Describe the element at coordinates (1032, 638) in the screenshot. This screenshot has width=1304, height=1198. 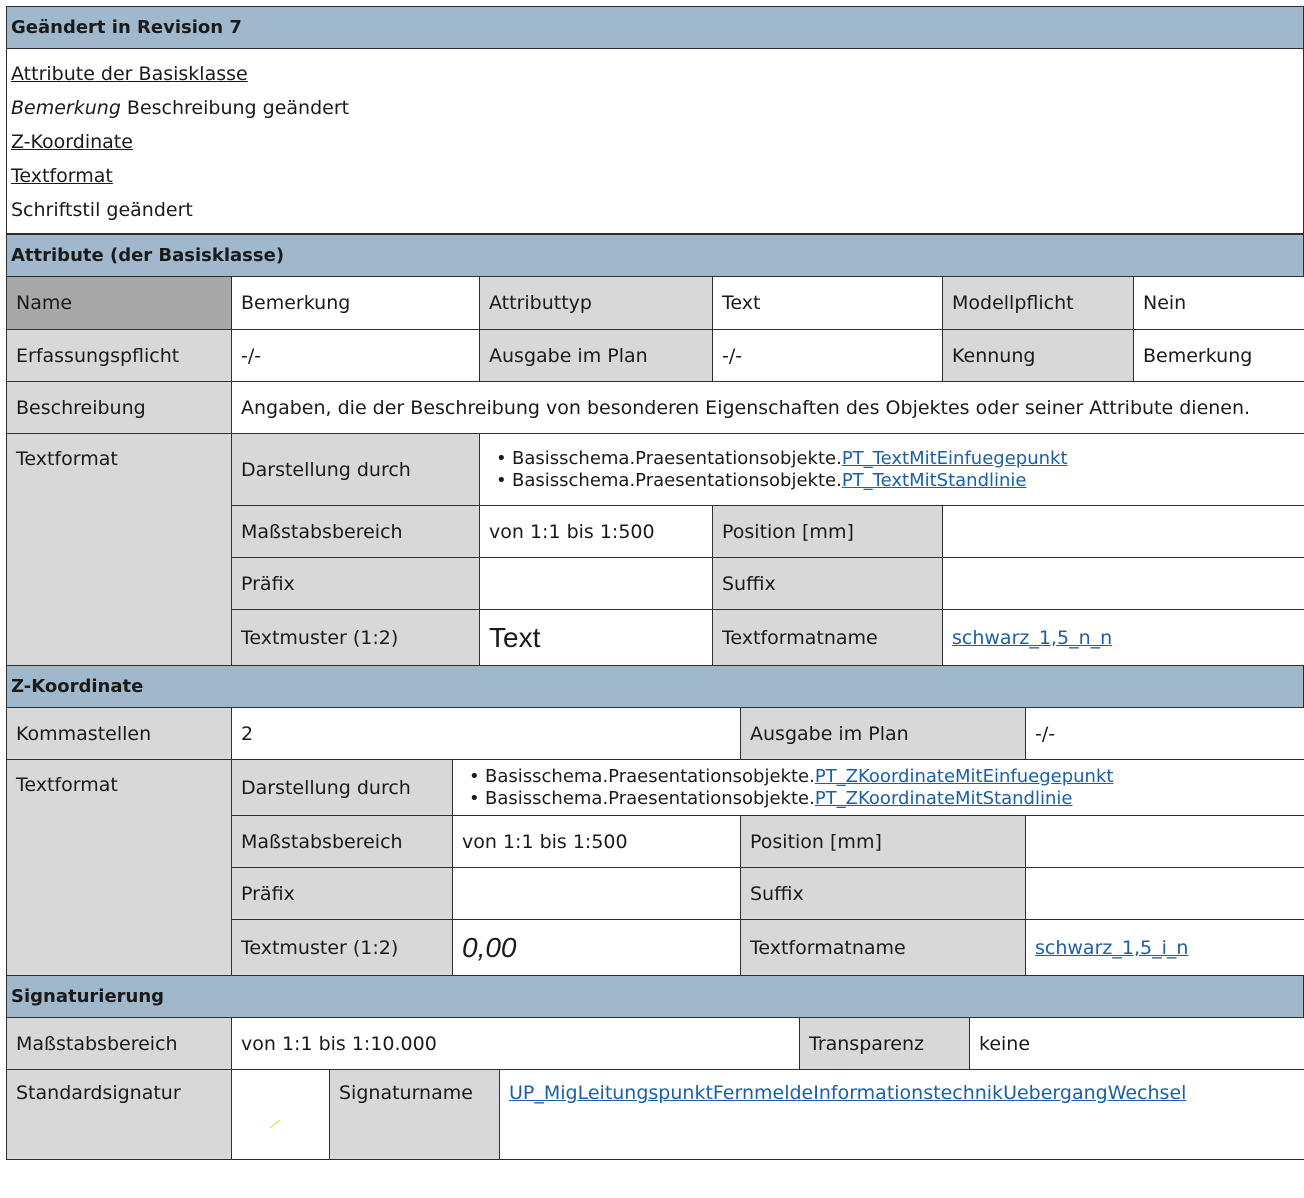
I see `textformatname-link: schwarz_1,5_n_n` at that location.